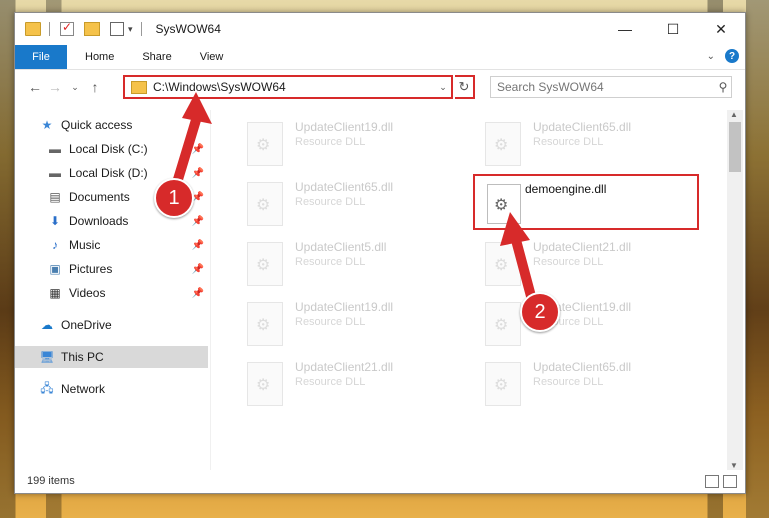 The height and width of the screenshot is (518, 769). What do you see at coordinates (197, 108) in the screenshot?
I see `arrow-1-head` at bounding box center [197, 108].